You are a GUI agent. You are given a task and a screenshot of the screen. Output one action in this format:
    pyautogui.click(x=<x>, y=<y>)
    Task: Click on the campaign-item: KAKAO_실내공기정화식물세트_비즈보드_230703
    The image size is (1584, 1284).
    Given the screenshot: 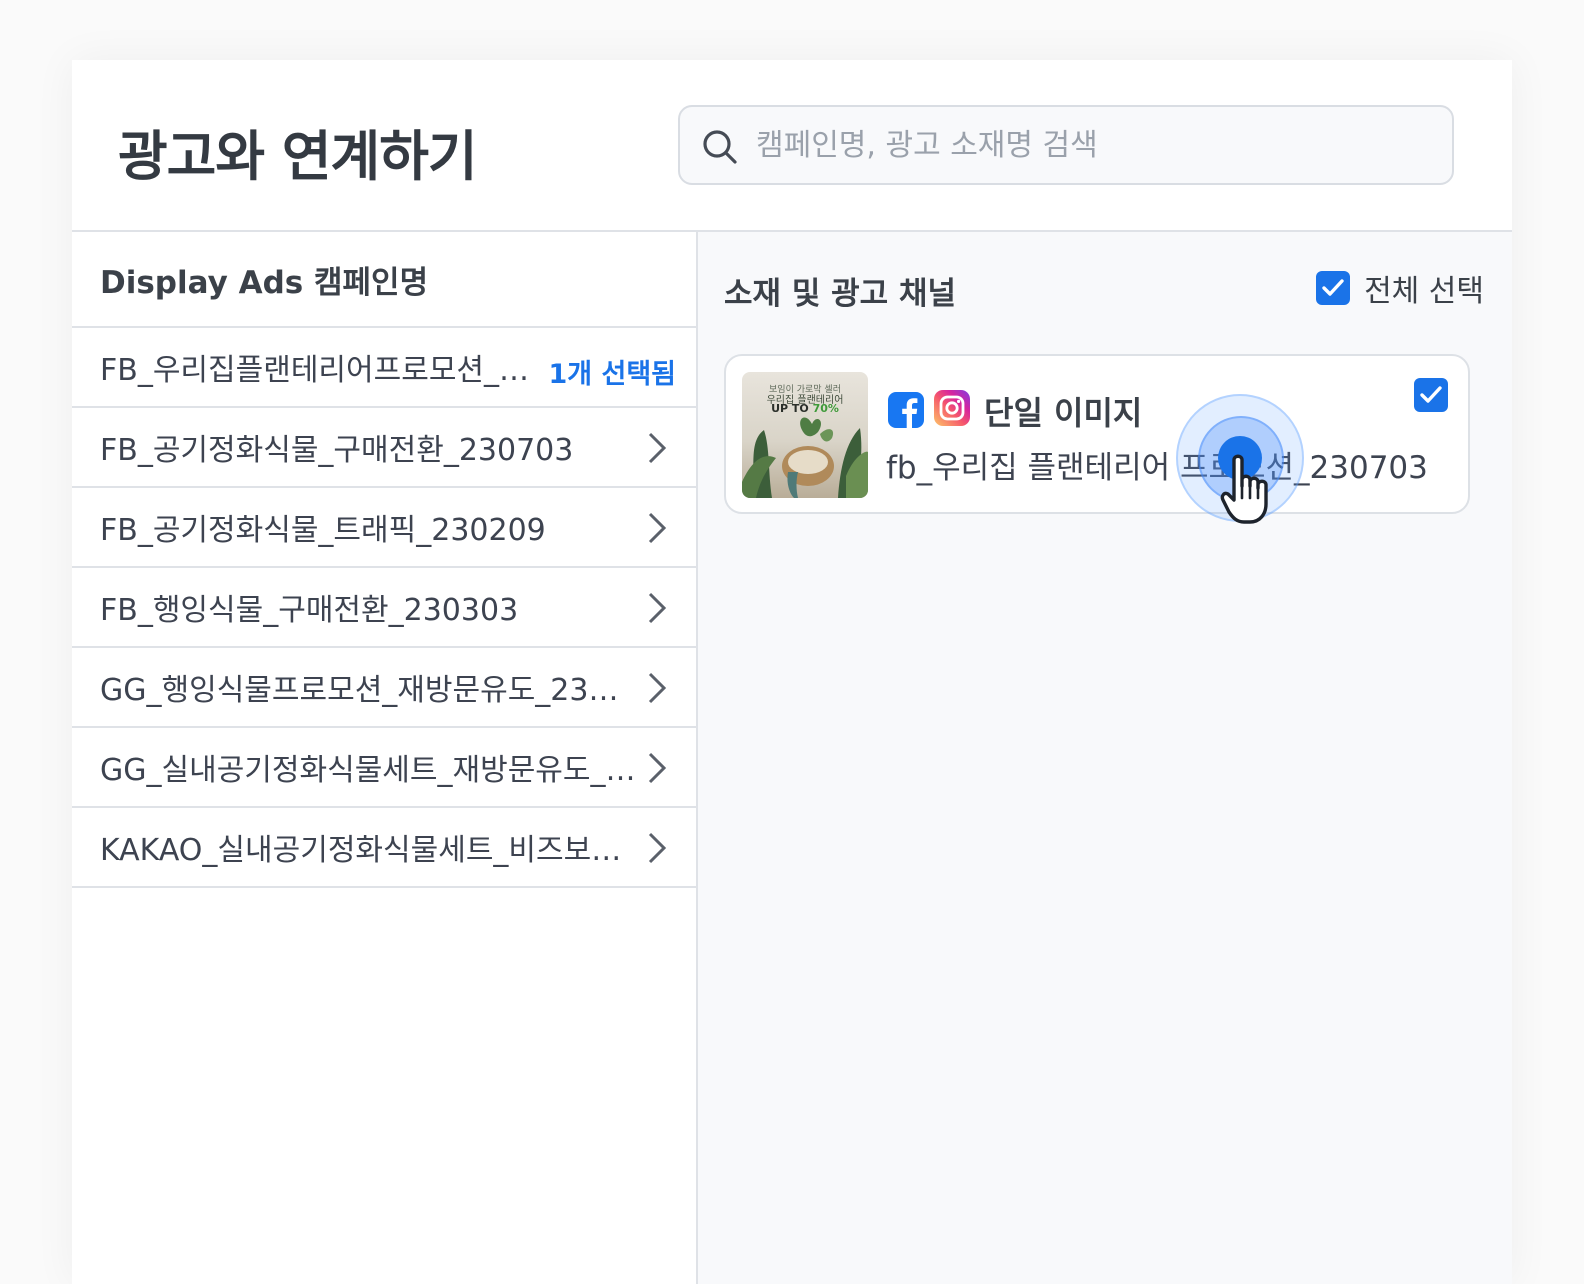 What is the action you would take?
    pyautogui.click(x=384, y=848)
    